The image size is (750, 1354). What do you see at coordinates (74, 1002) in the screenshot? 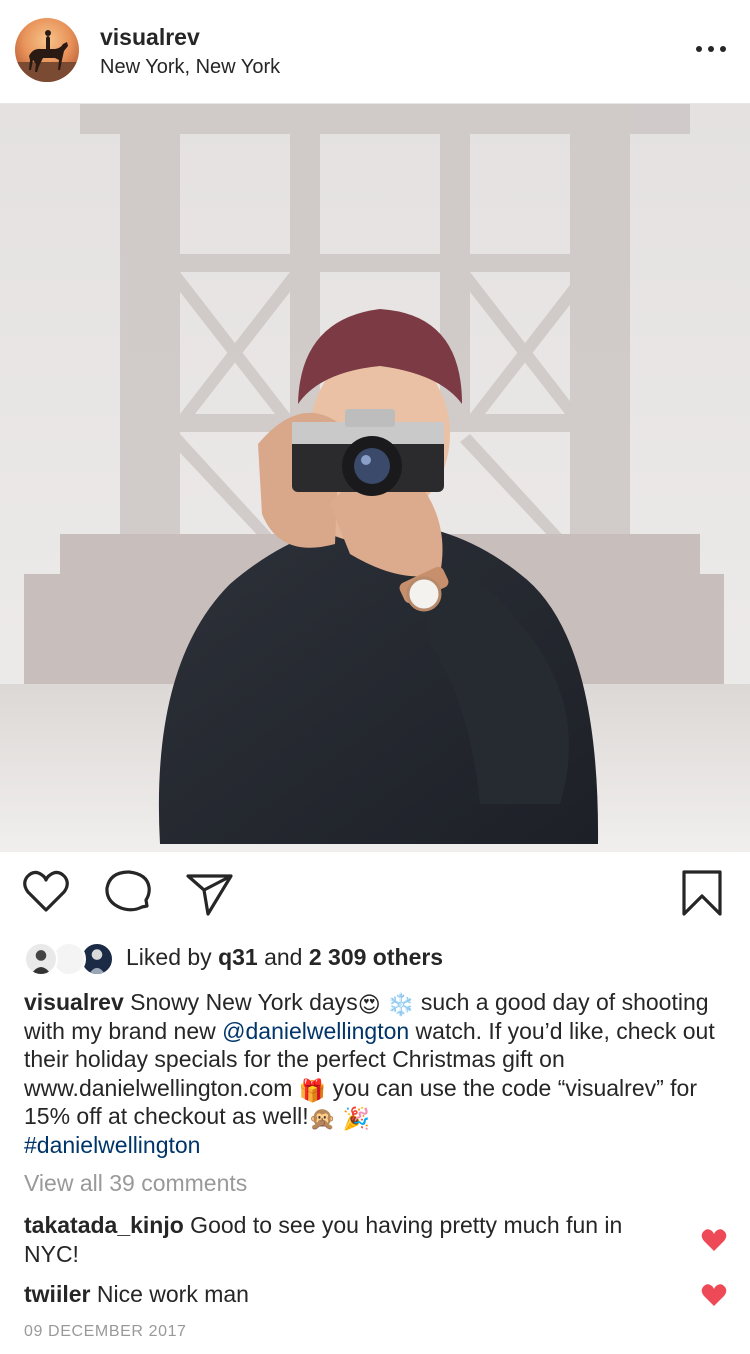
I see `caption-username: visualrev` at bounding box center [74, 1002].